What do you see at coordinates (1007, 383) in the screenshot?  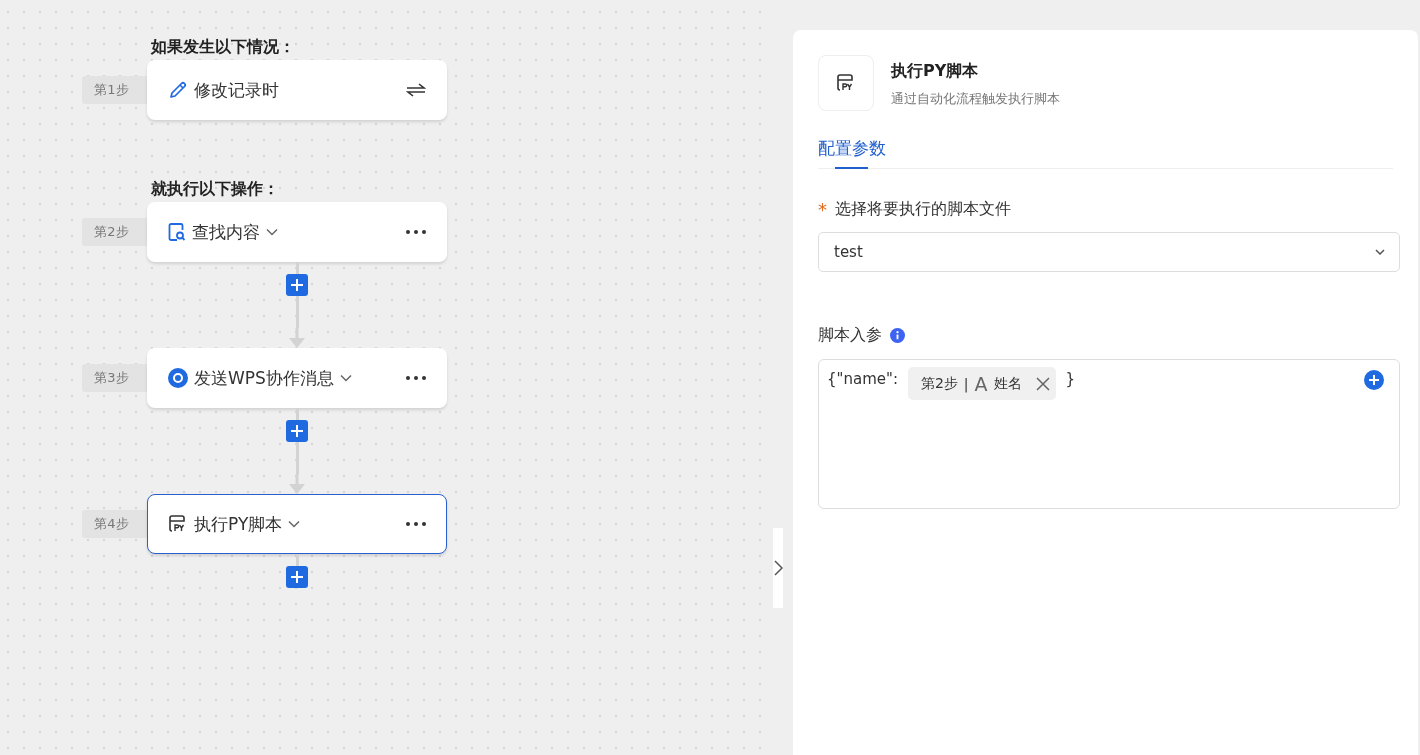 I see `token-field: 姓名` at bounding box center [1007, 383].